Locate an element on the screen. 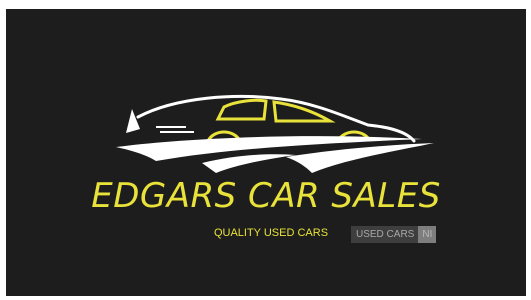 This screenshot has width=531, height=300. brand-title: EDGARS CAR SALES is located at coordinates (266, 196).